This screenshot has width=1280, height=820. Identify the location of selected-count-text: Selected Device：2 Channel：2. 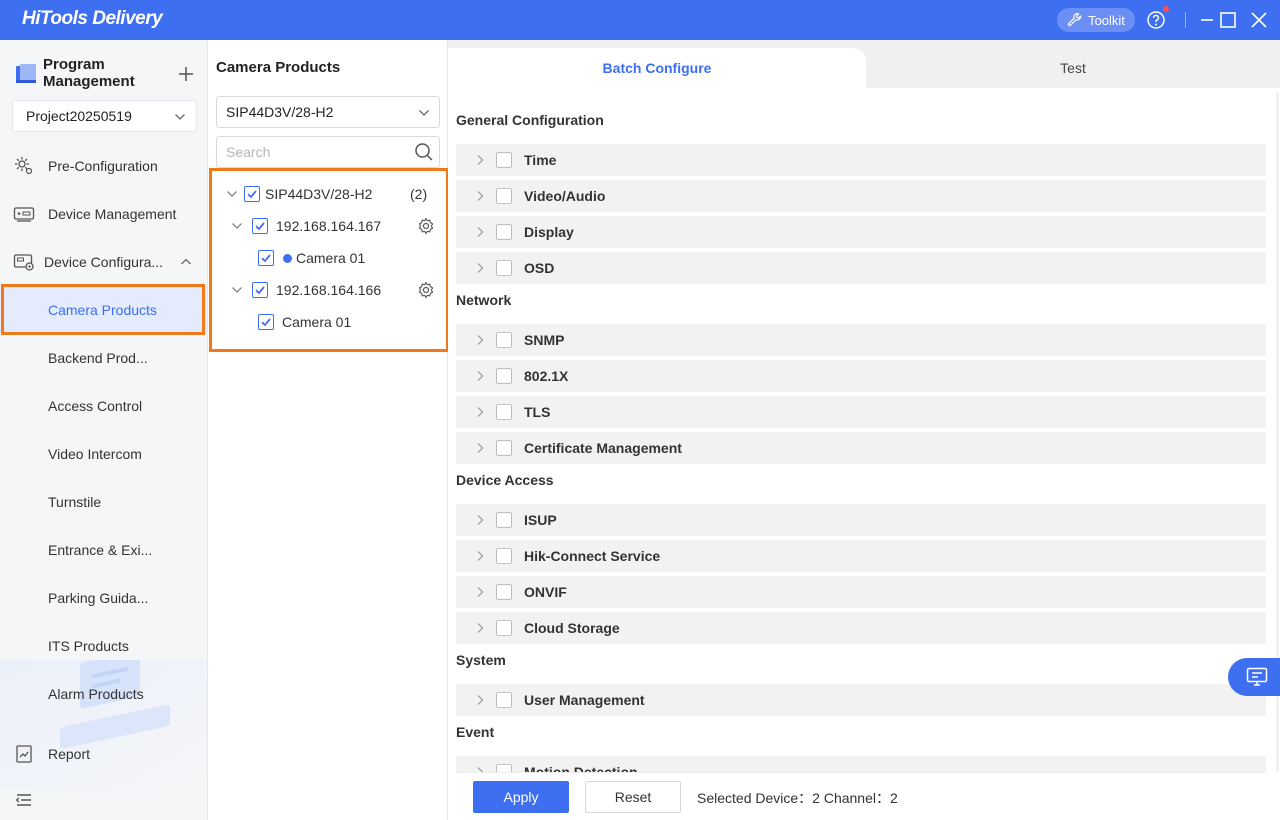
(797, 798).